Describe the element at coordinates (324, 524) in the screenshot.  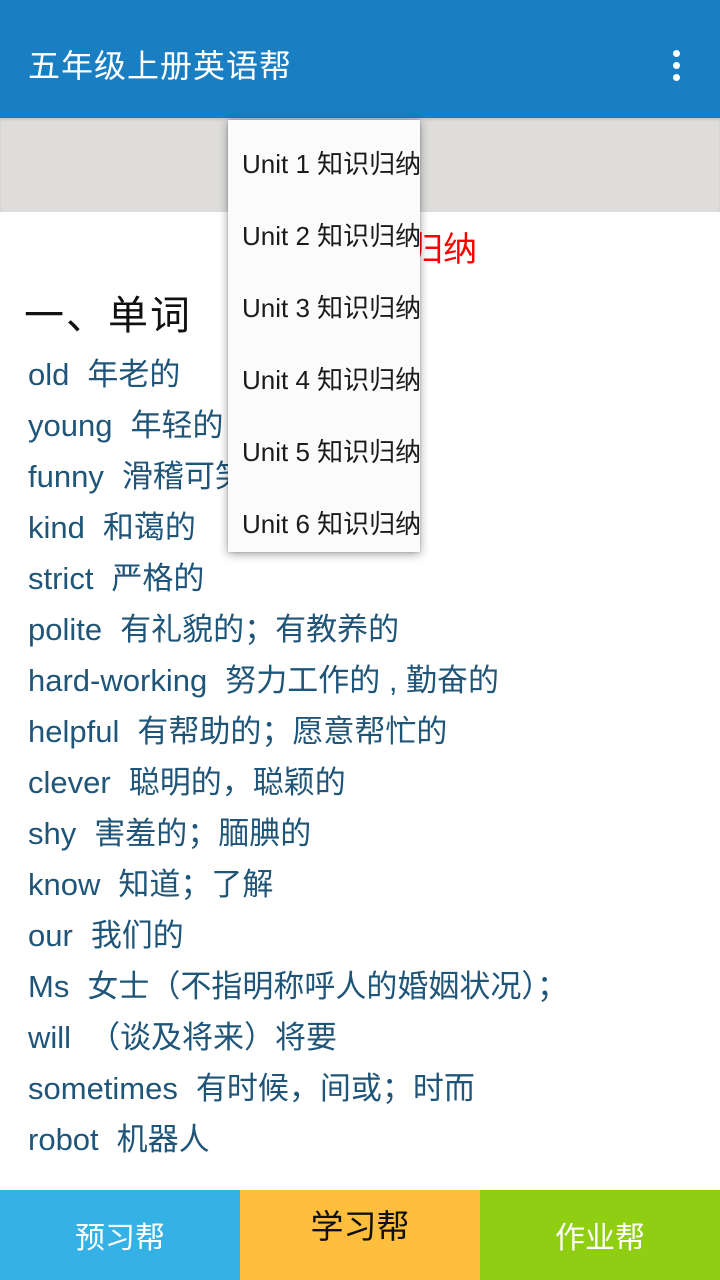
I see `dropdown-item-unit-6: Unit 6 知识归纳` at that location.